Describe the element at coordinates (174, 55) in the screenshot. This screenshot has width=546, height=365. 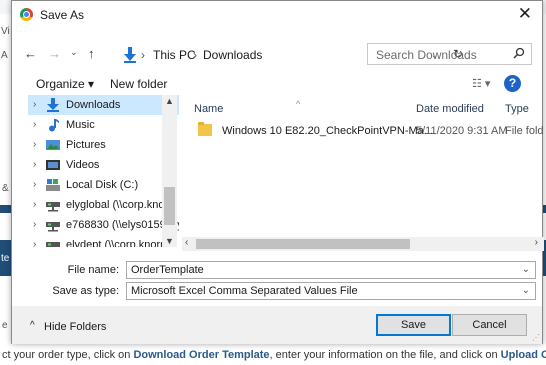
I see `breadcrumb-this-pc: This PC` at that location.